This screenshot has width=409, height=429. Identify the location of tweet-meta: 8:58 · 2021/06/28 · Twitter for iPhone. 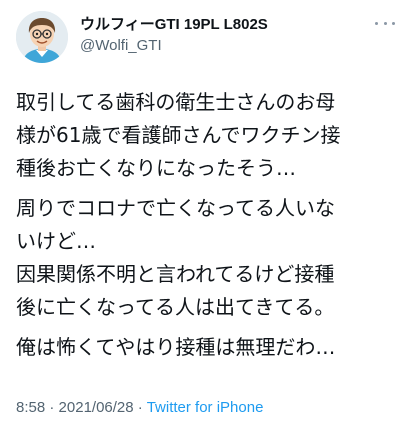
(139, 408).